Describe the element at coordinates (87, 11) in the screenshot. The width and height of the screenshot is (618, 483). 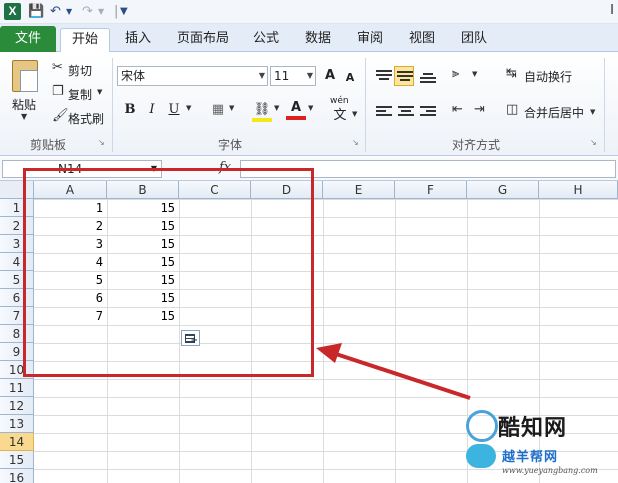
I see `redo-icon: ↷` at that location.